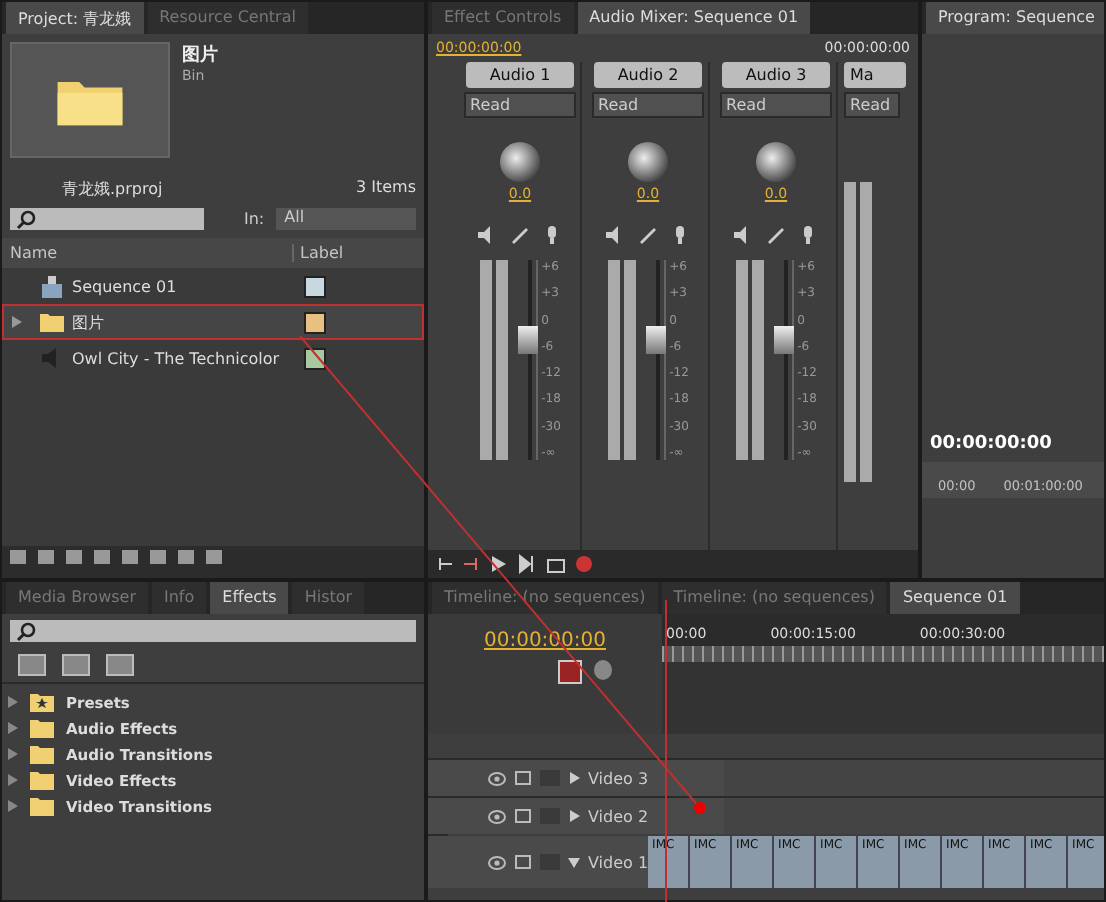  I want to click on channel-name-button: Audio 1, so click(520, 75).